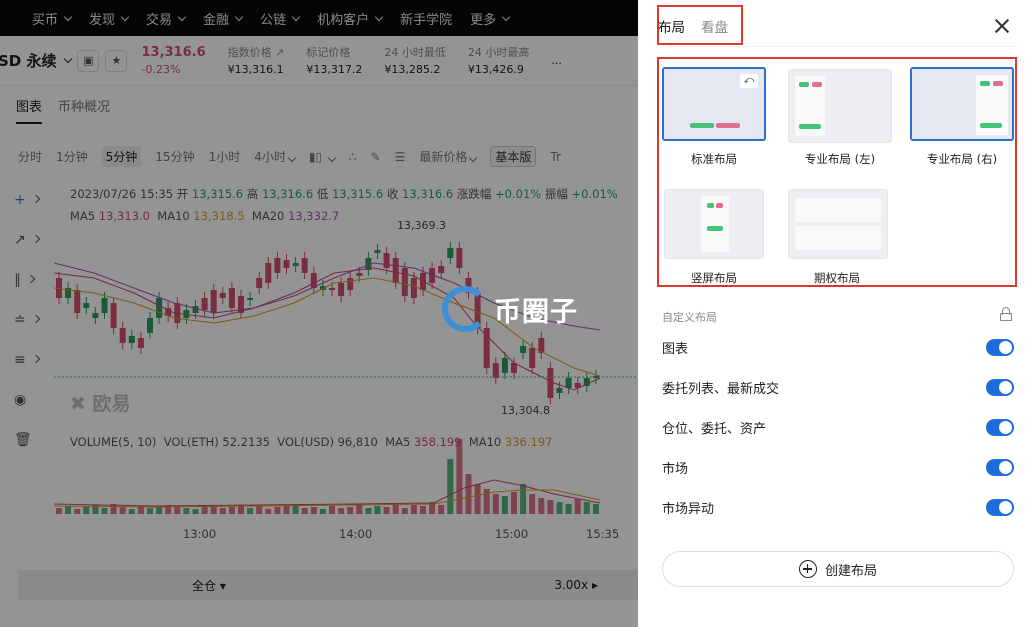 Image resolution: width=1032 pixels, height=627 pixels. What do you see at coordinates (693, 26) in the screenshot?
I see `panel-tabs: 布局 看盘` at bounding box center [693, 26].